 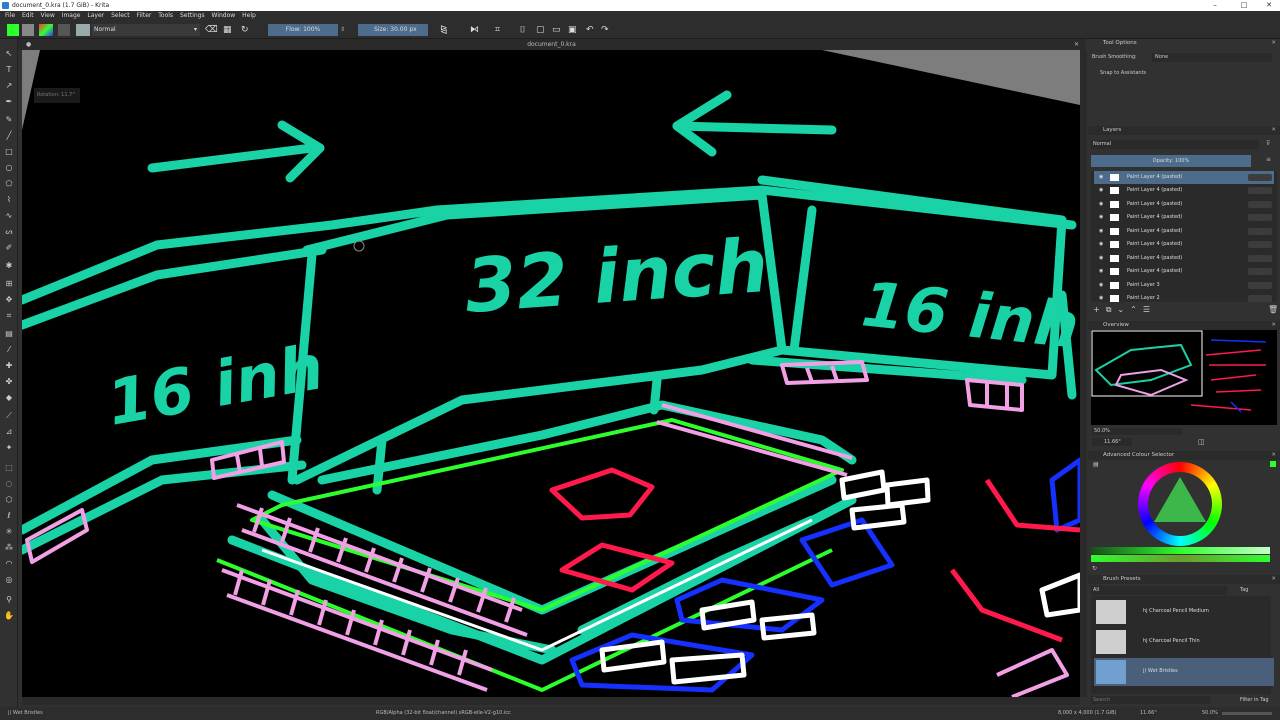 I want to click on gradient-icon, so click(x=46, y=30).